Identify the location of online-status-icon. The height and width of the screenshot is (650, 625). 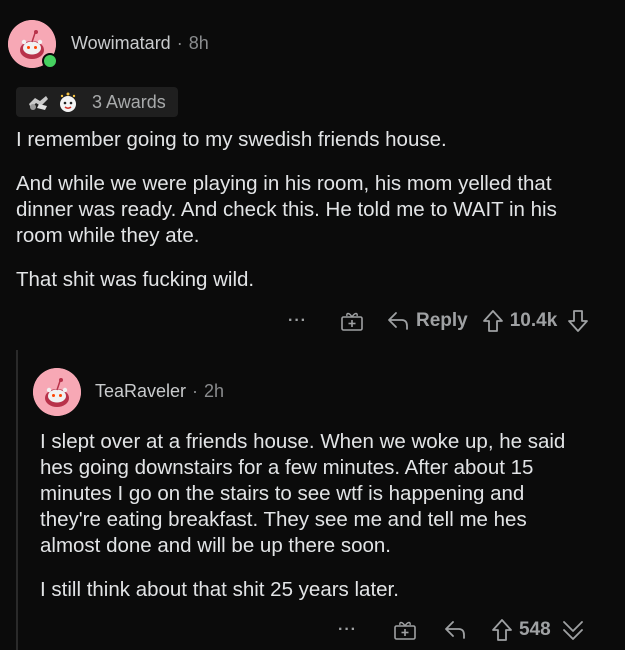
(50, 61).